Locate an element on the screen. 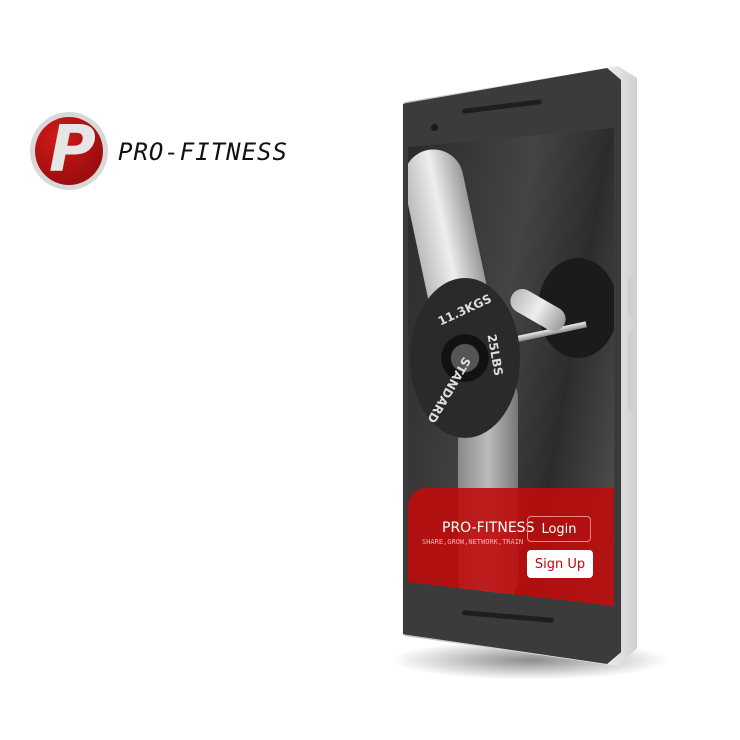  app-tagline: SHARE,GROW,NETWORK,TRAIN is located at coordinates (473, 542).